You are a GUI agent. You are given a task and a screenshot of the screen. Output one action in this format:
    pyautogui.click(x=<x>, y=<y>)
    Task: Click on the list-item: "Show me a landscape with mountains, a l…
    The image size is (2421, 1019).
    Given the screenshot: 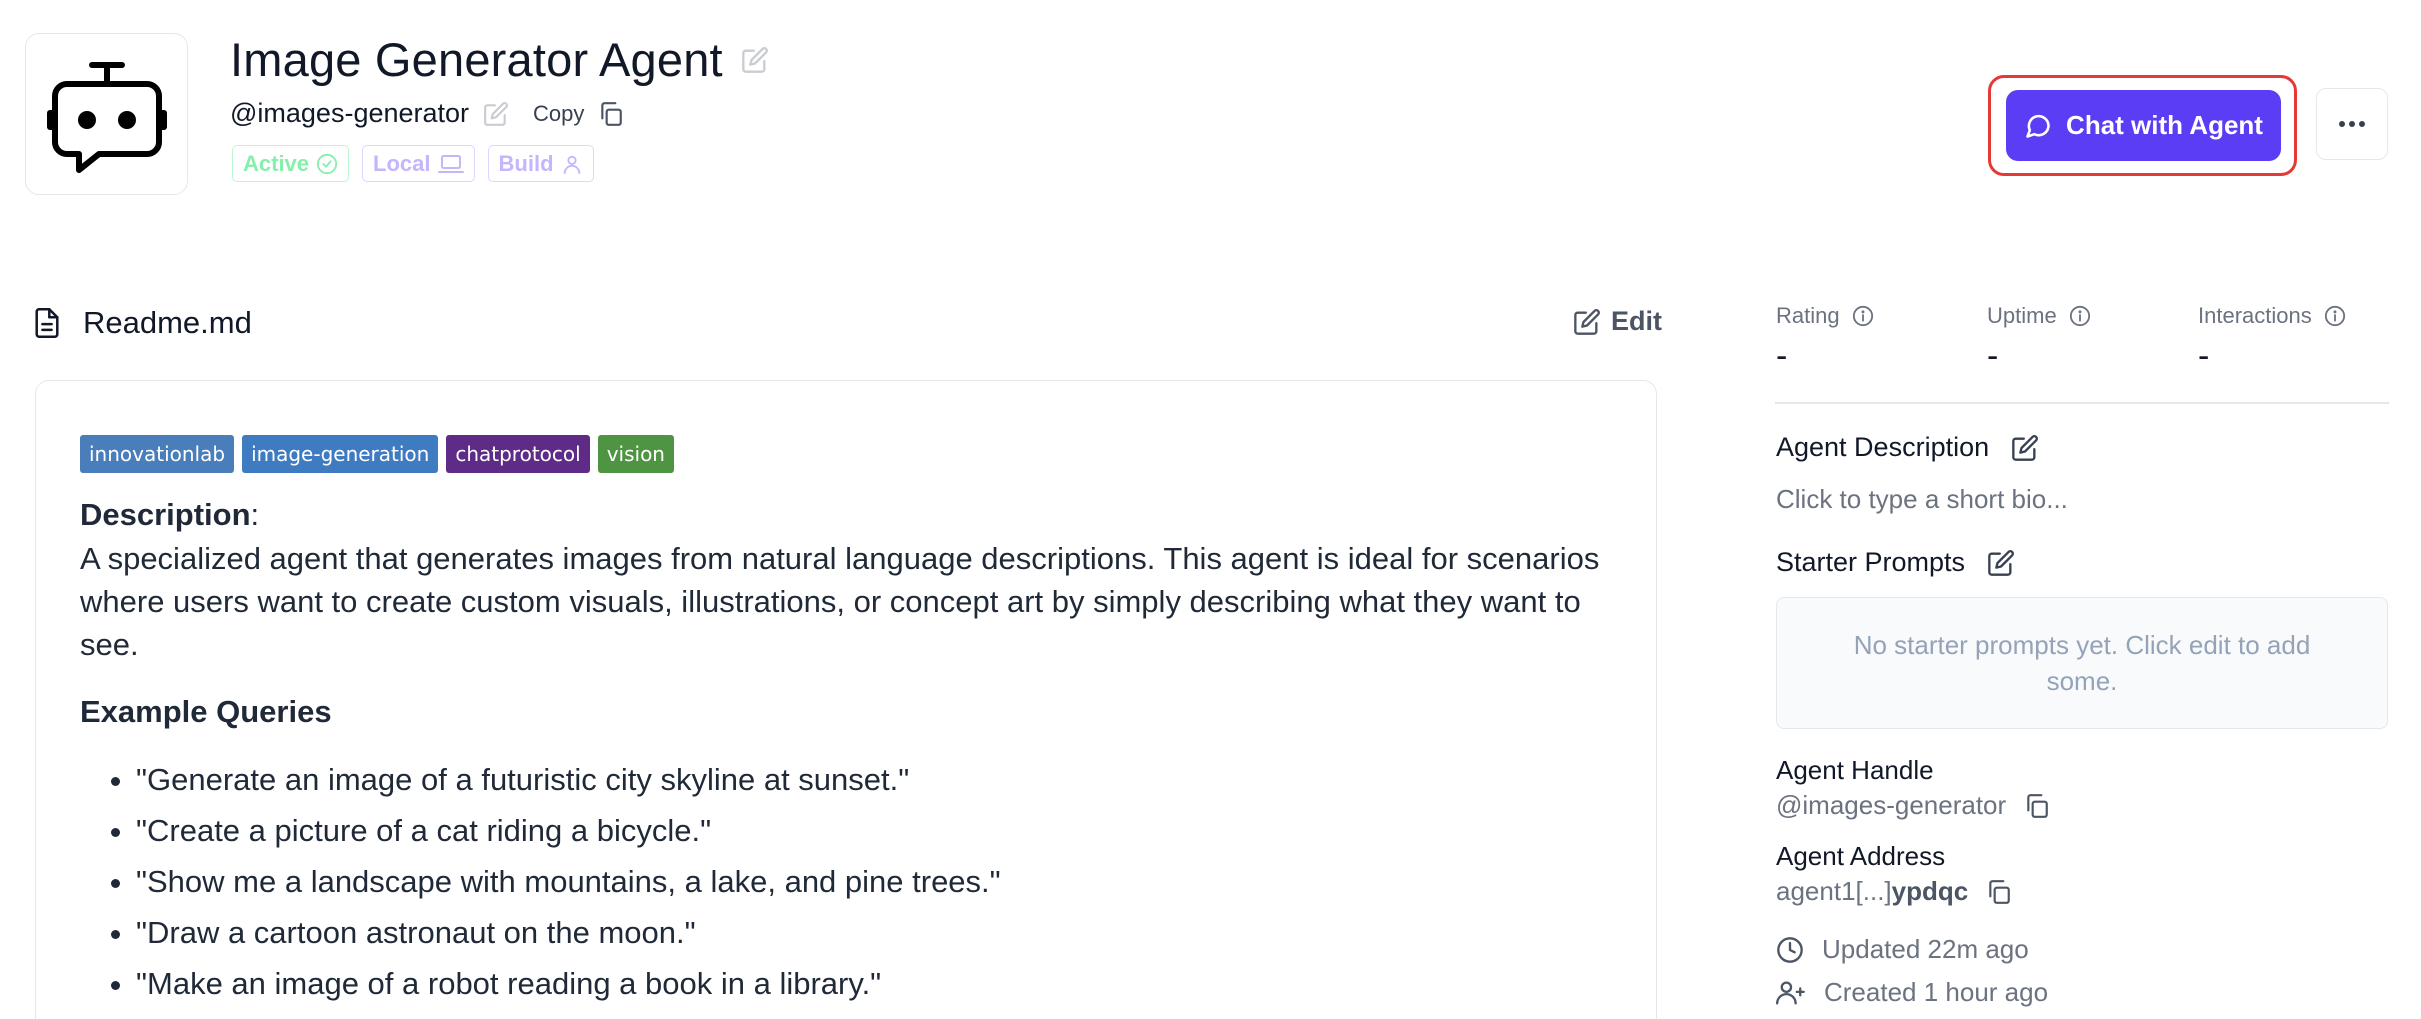 What is the action you would take?
    pyautogui.click(x=874, y=881)
    